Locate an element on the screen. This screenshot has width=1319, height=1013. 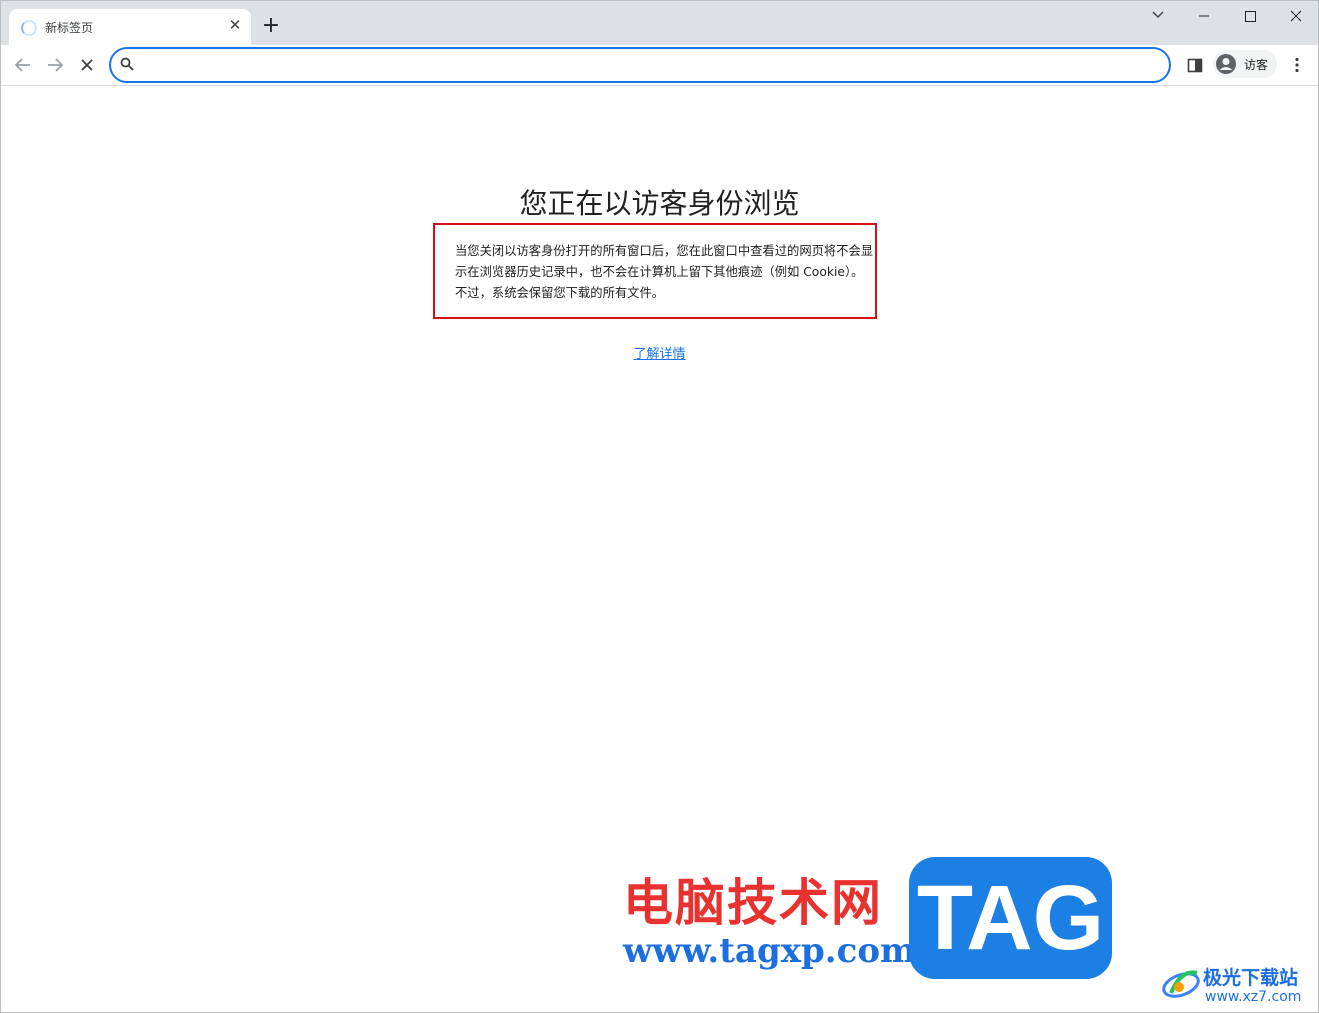
address-input is located at coordinates (650, 65).